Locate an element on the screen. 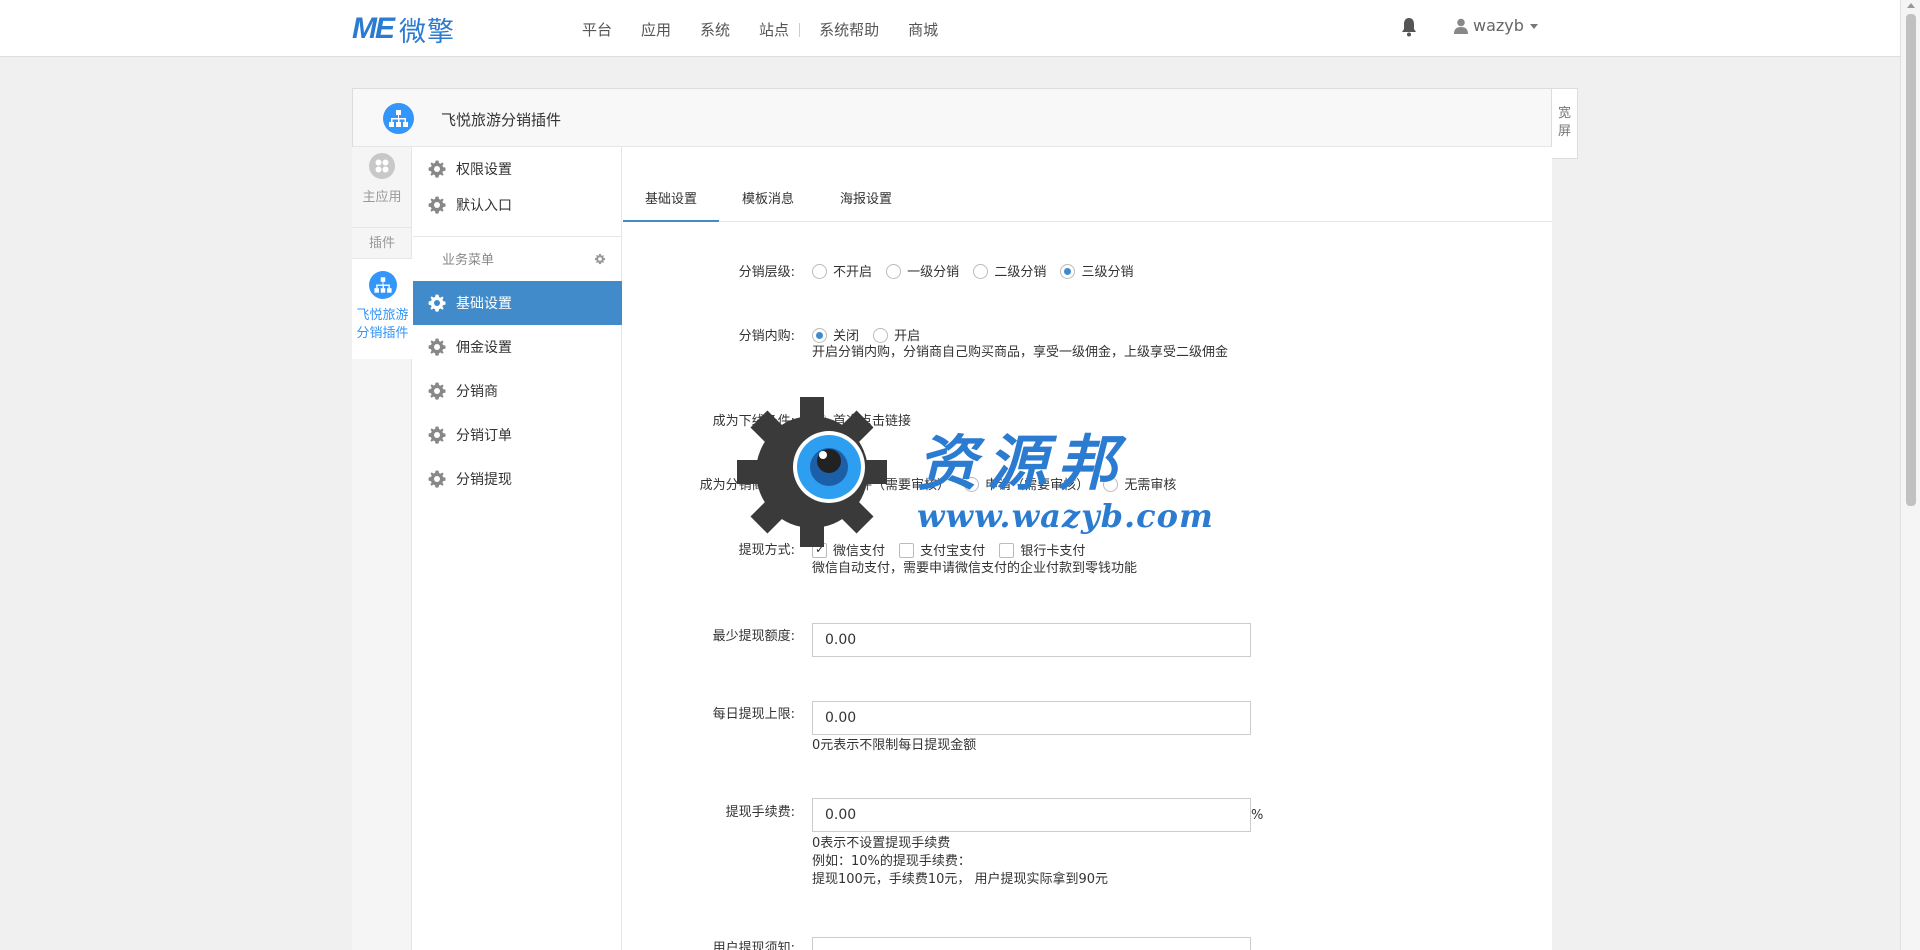 This screenshot has width=1920, height=950. withdraw-method-label: 提现方式: is located at coordinates (766, 550).